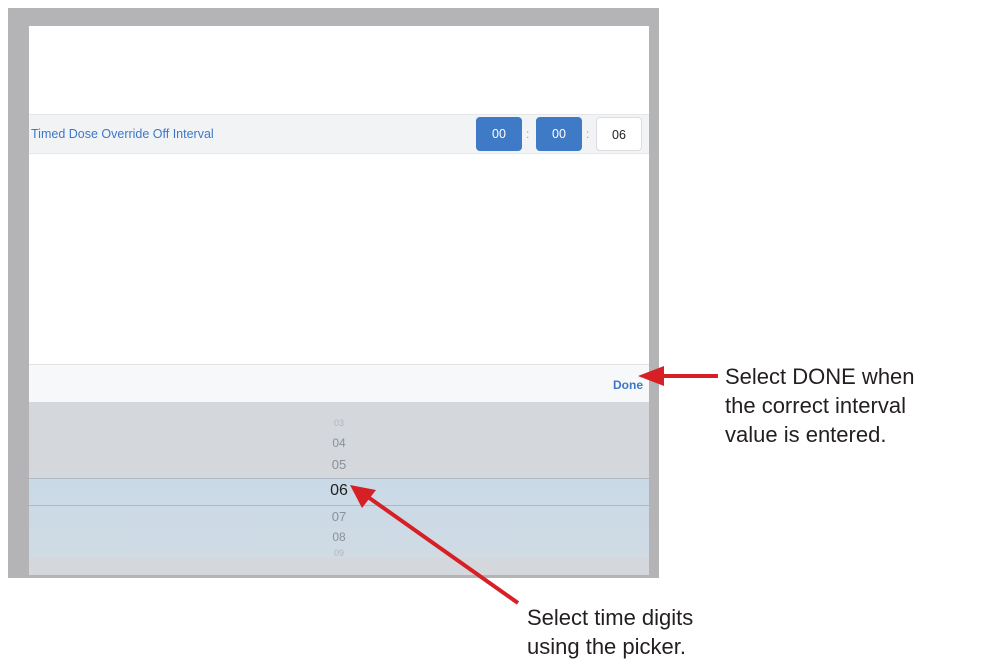  What do you see at coordinates (606, 646) in the screenshot?
I see `callout-line: using the picker.` at bounding box center [606, 646].